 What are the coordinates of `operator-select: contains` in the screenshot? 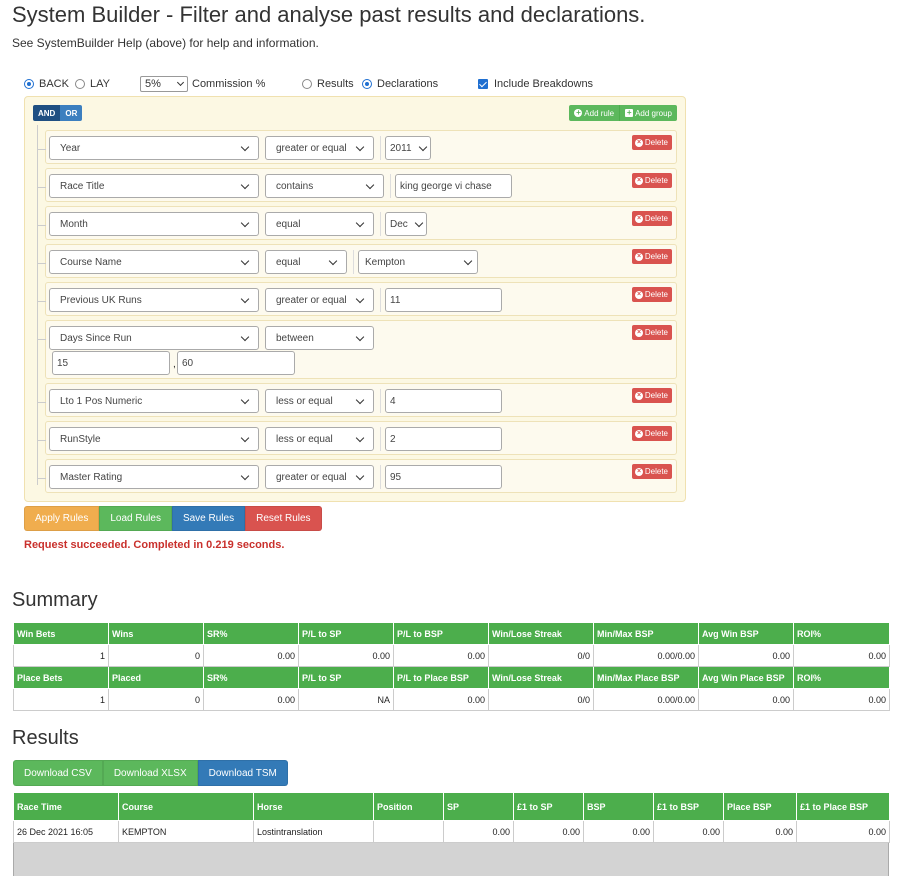 It's located at (324, 186).